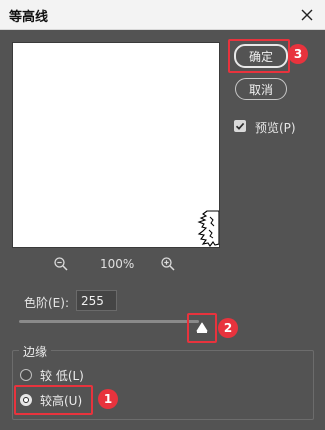 The image size is (325, 430). What do you see at coordinates (168, 264) in the screenshot?
I see `zoom-in-icon` at bounding box center [168, 264].